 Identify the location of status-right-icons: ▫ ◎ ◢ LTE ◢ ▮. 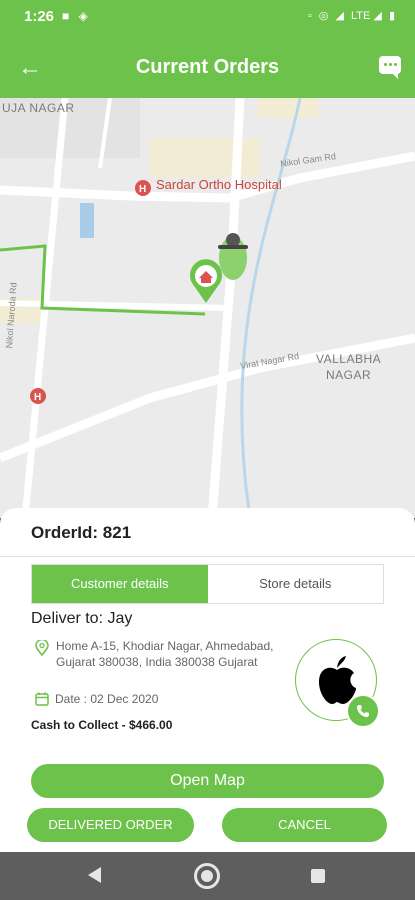
(351, 15).